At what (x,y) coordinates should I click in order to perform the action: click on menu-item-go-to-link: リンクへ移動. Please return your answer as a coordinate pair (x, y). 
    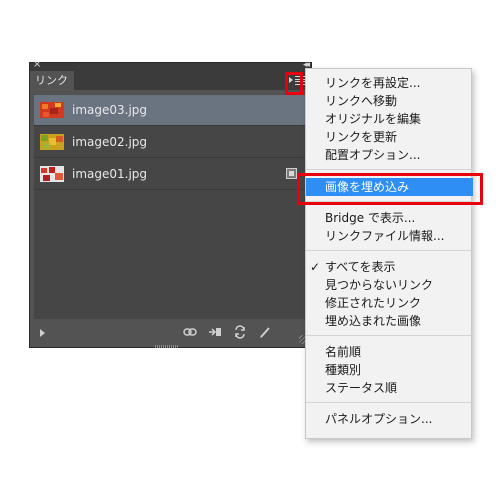
    Looking at the image, I should click on (389, 101).